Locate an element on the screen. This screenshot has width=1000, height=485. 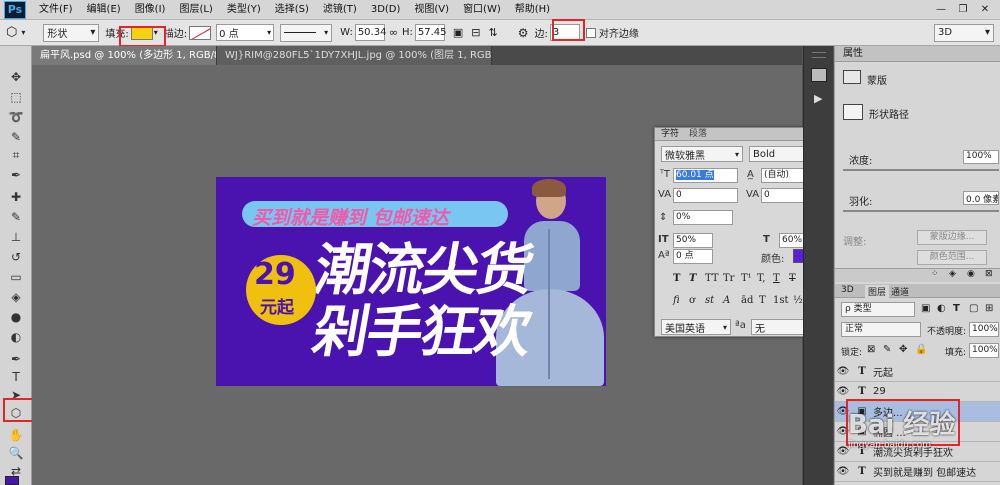
faux-bold-button: T is located at coordinates (676, 278).